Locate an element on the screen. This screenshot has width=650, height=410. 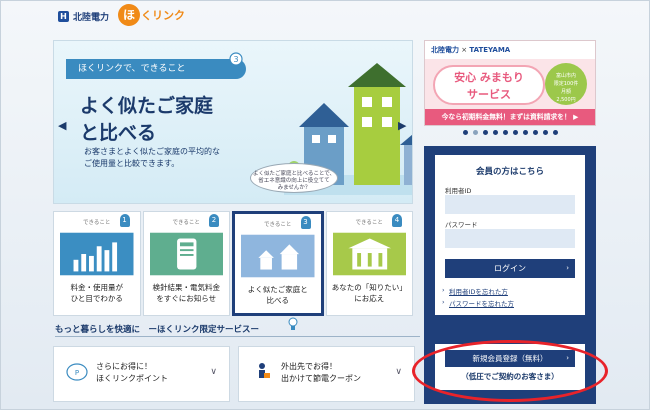
tile-want-to-know: できること 4 あなたの「知りたい」 にお応え is located at coordinates (369, 263).